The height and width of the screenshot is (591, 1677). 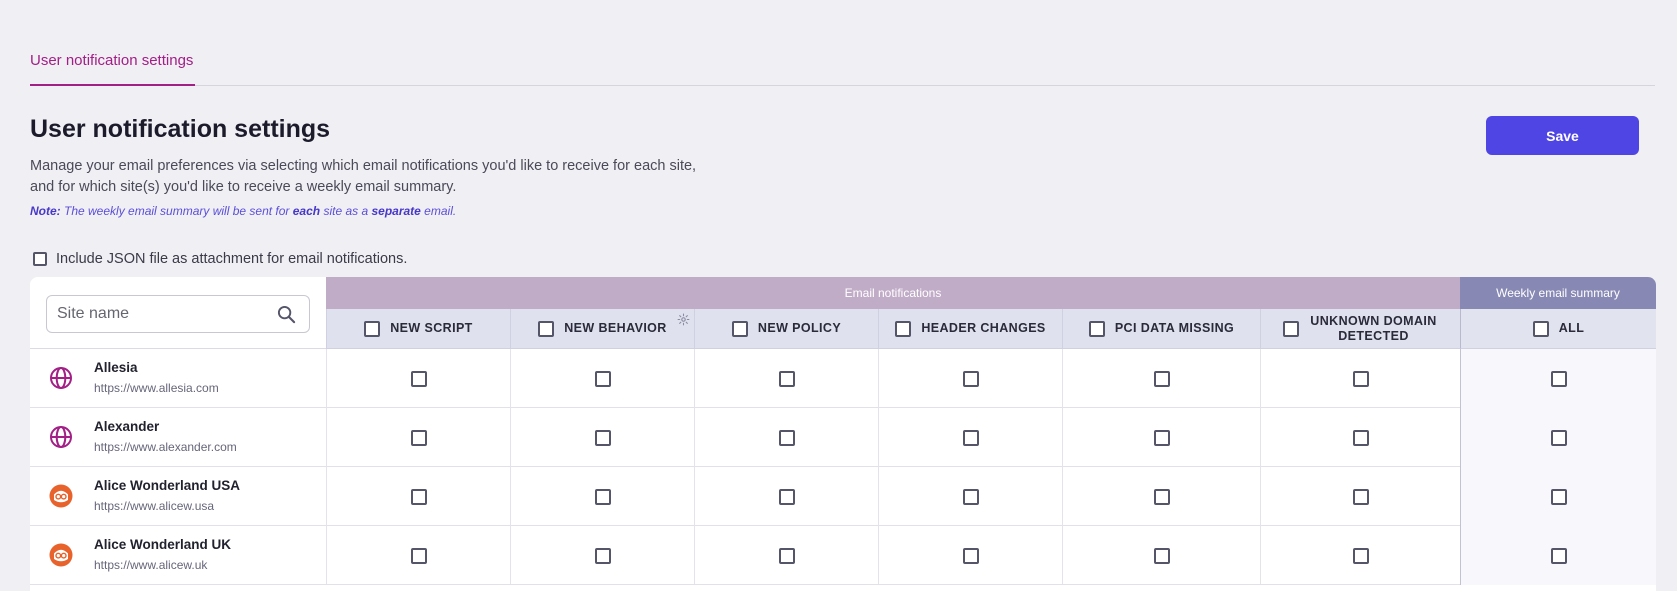 I want to click on select-all-new-policy-checkbox, so click(x=739, y=328).